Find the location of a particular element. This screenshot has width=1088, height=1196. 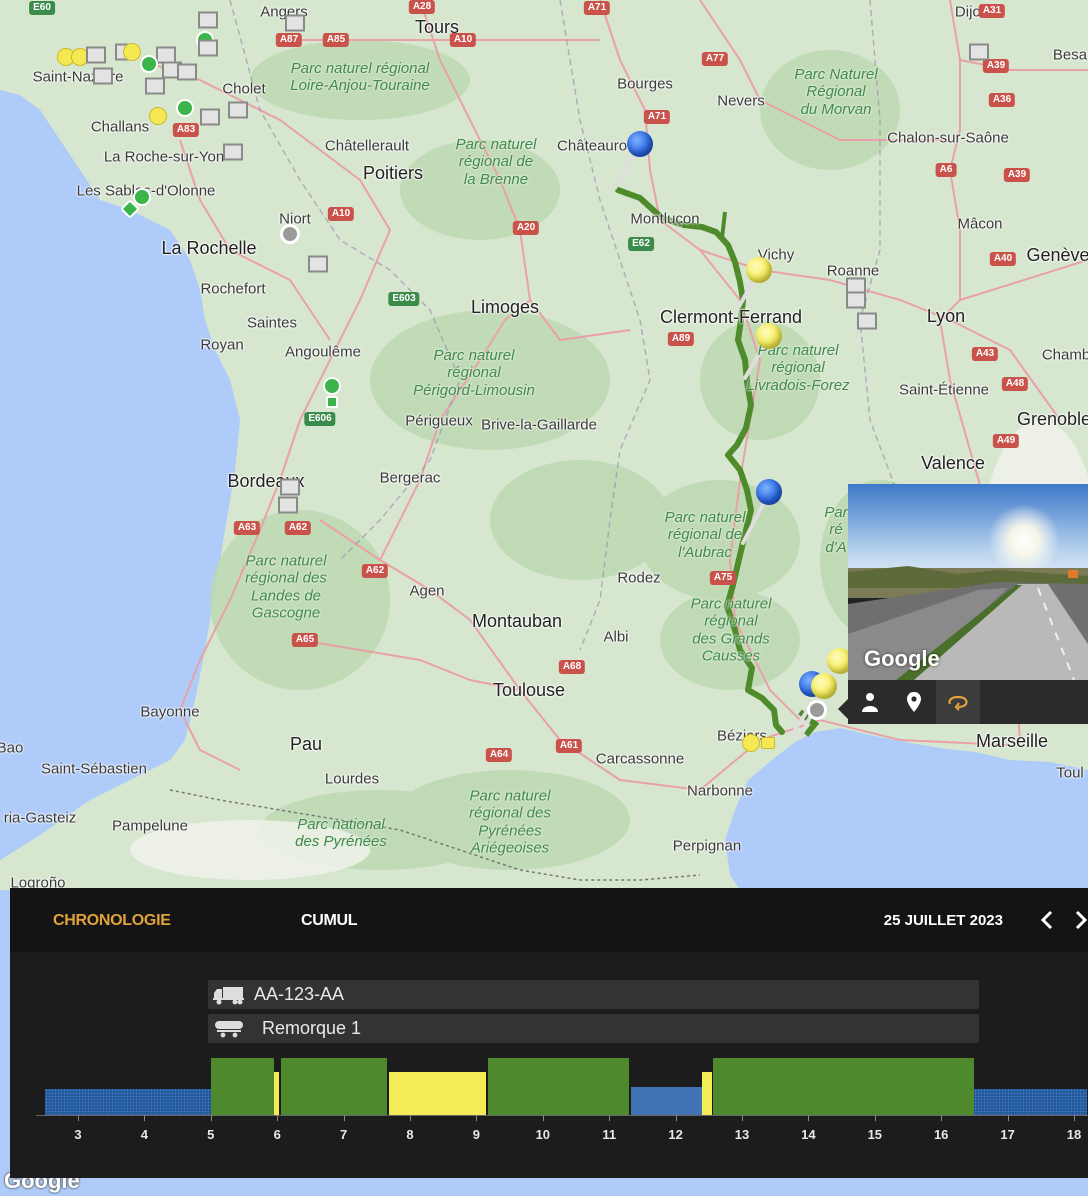

timeline-hour-label: 15 is located at coordinates (875, 1134).